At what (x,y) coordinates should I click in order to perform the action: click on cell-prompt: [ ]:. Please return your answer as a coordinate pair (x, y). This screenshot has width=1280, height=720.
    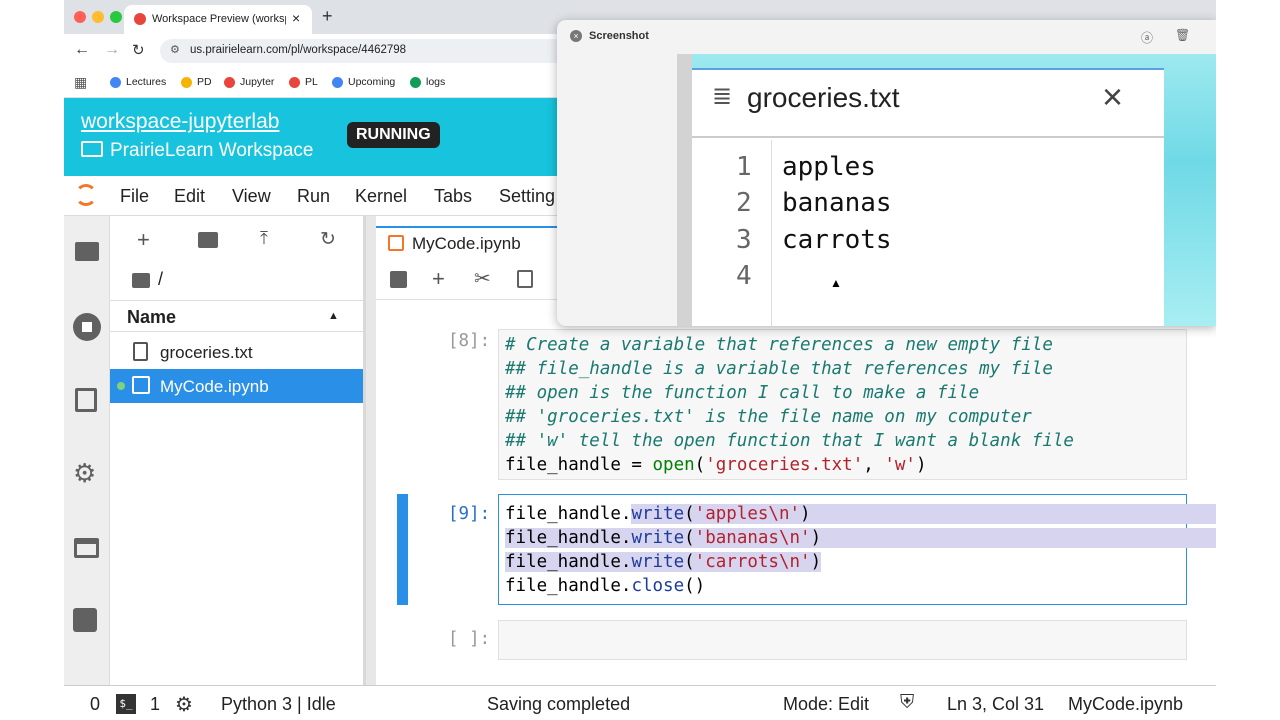
    Looking at the image, I should click on (469, 639).